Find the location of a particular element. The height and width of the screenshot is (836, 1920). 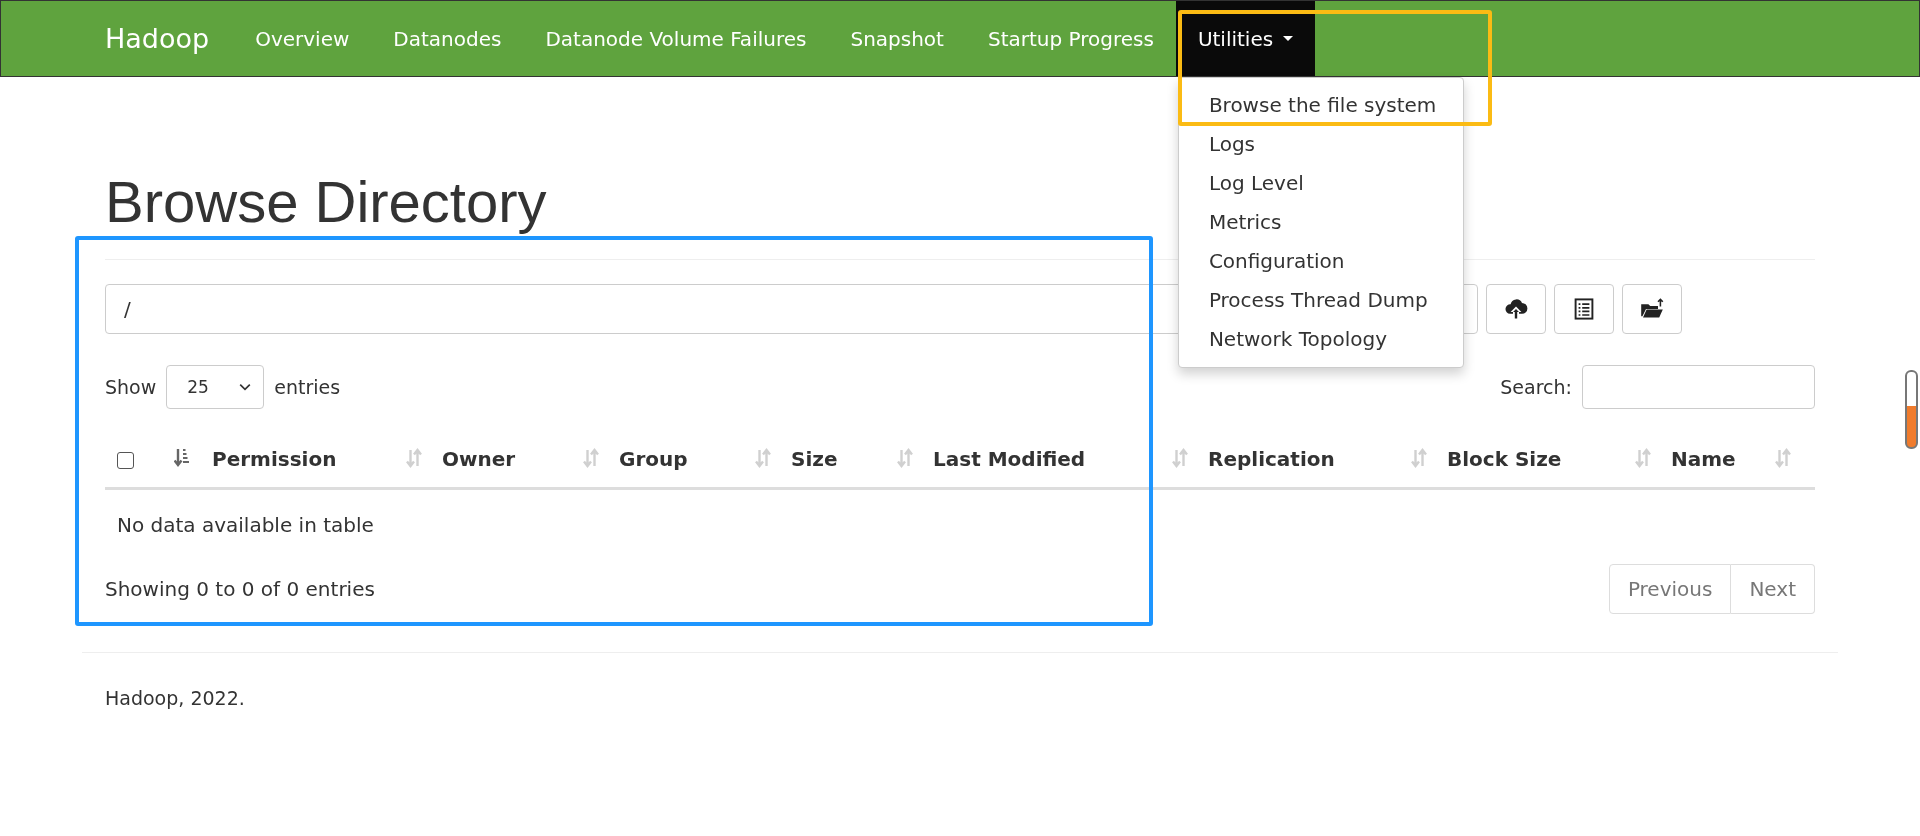

menu-item: Process Thread Dump is located at coordinates (1320, 300).